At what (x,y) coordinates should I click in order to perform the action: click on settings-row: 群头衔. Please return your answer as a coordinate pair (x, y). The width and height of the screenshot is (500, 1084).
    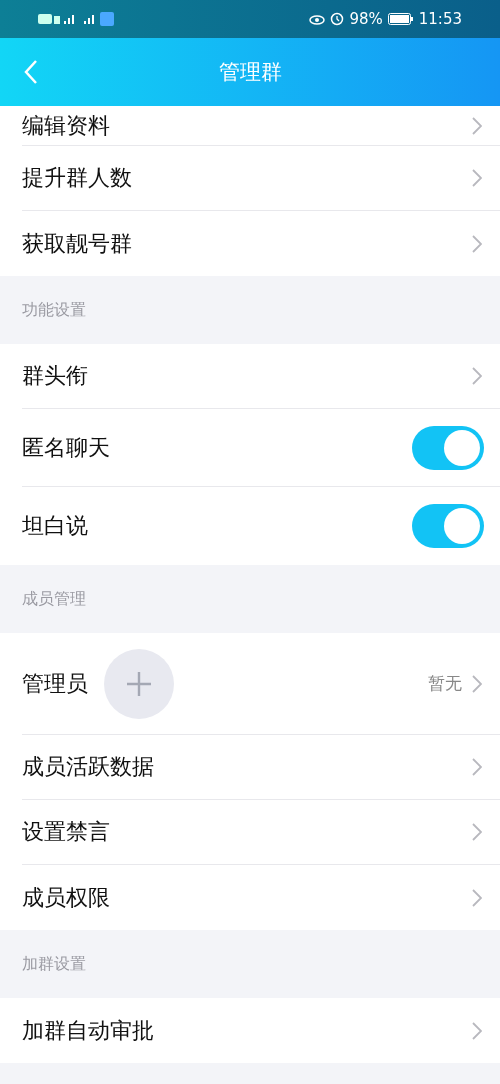
    Looking at the image, I should click on (261, 376).